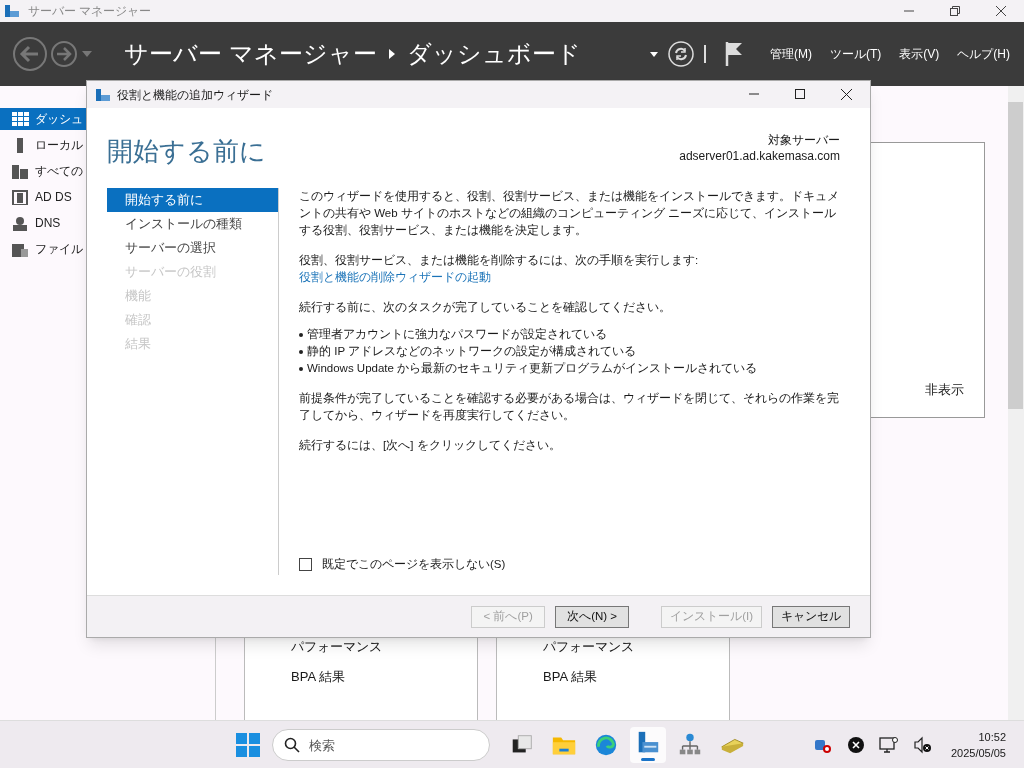  I want to click on body-text: 役割、役割サービス、または機能を削除するには、次の手順を実行します:, so click(499, 260).